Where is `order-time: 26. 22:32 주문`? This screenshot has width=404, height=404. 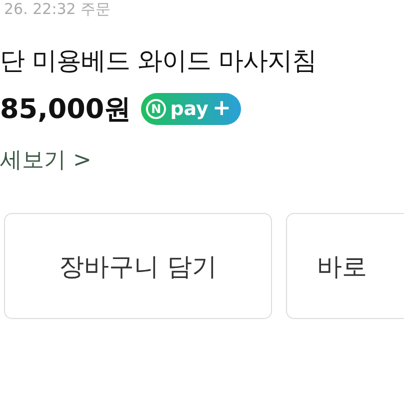
order-time: 26. 22:32 주문 is located at coordinates (58, 9).